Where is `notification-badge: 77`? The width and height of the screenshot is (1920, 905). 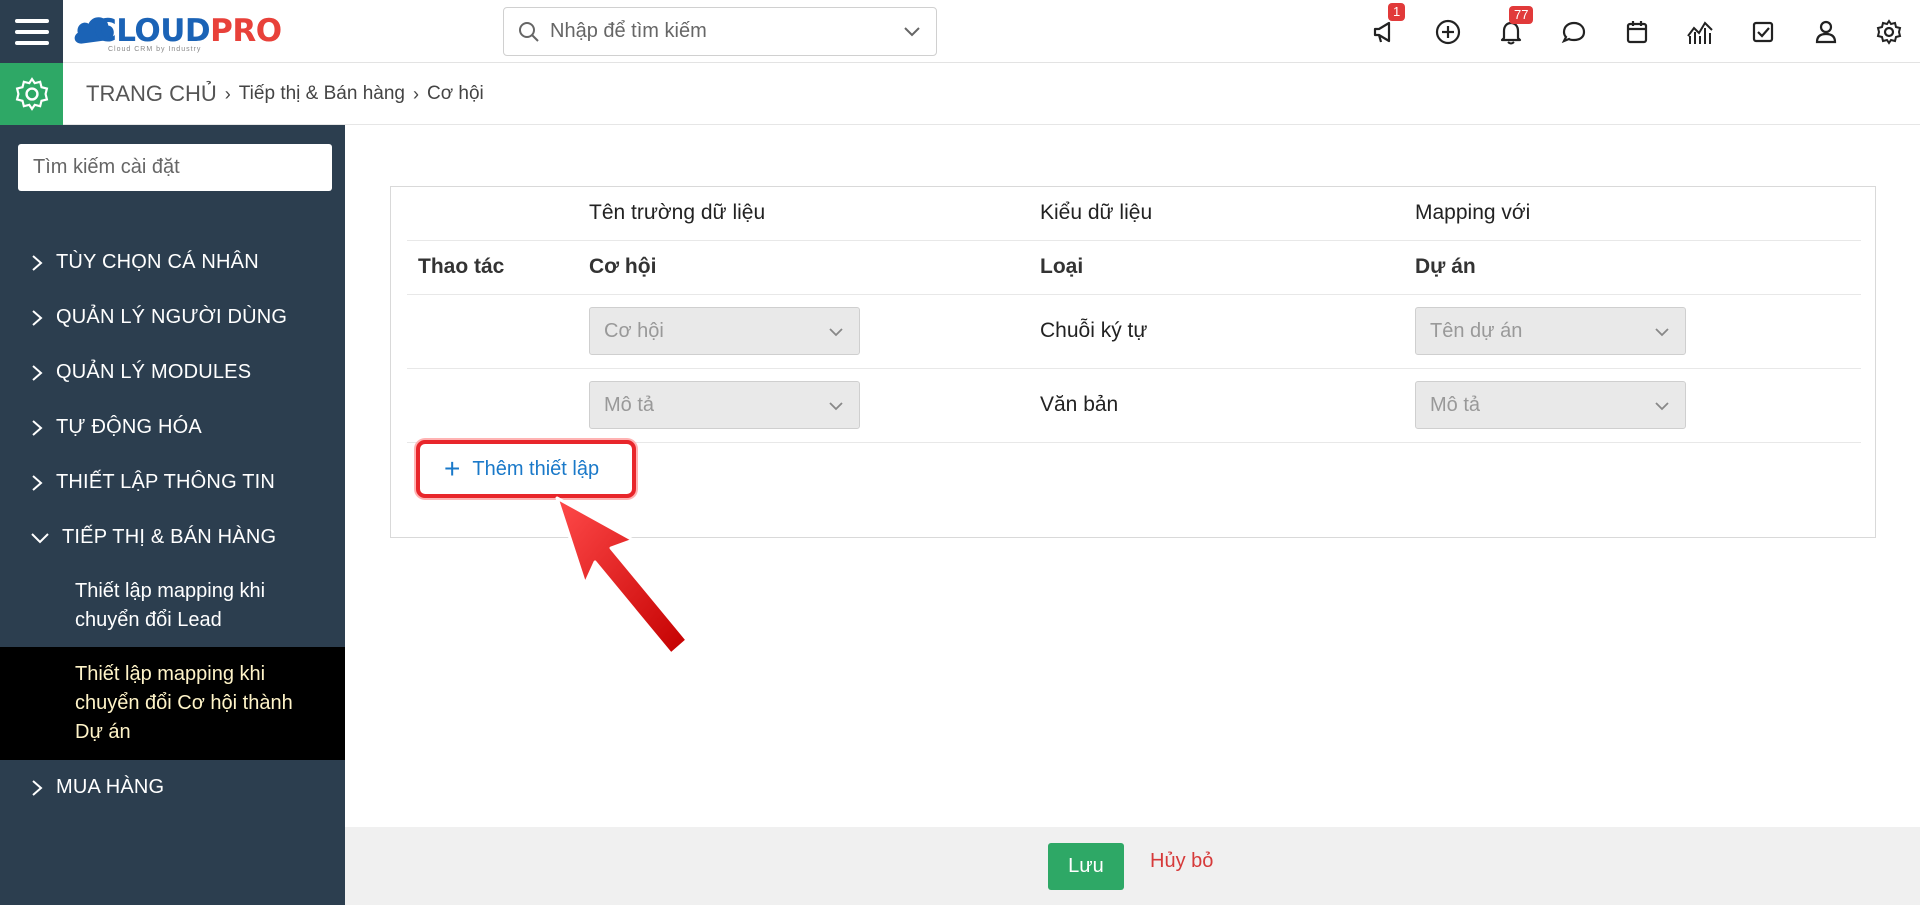
notification-badge: 77 is located at coordinates (1521, 15).